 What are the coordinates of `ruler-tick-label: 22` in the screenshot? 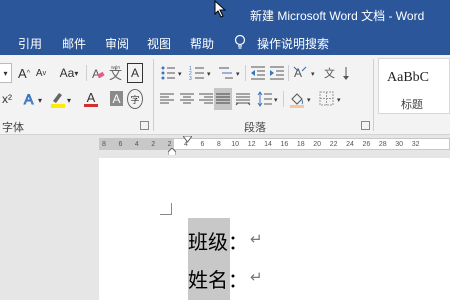 It's located at (333, 144).